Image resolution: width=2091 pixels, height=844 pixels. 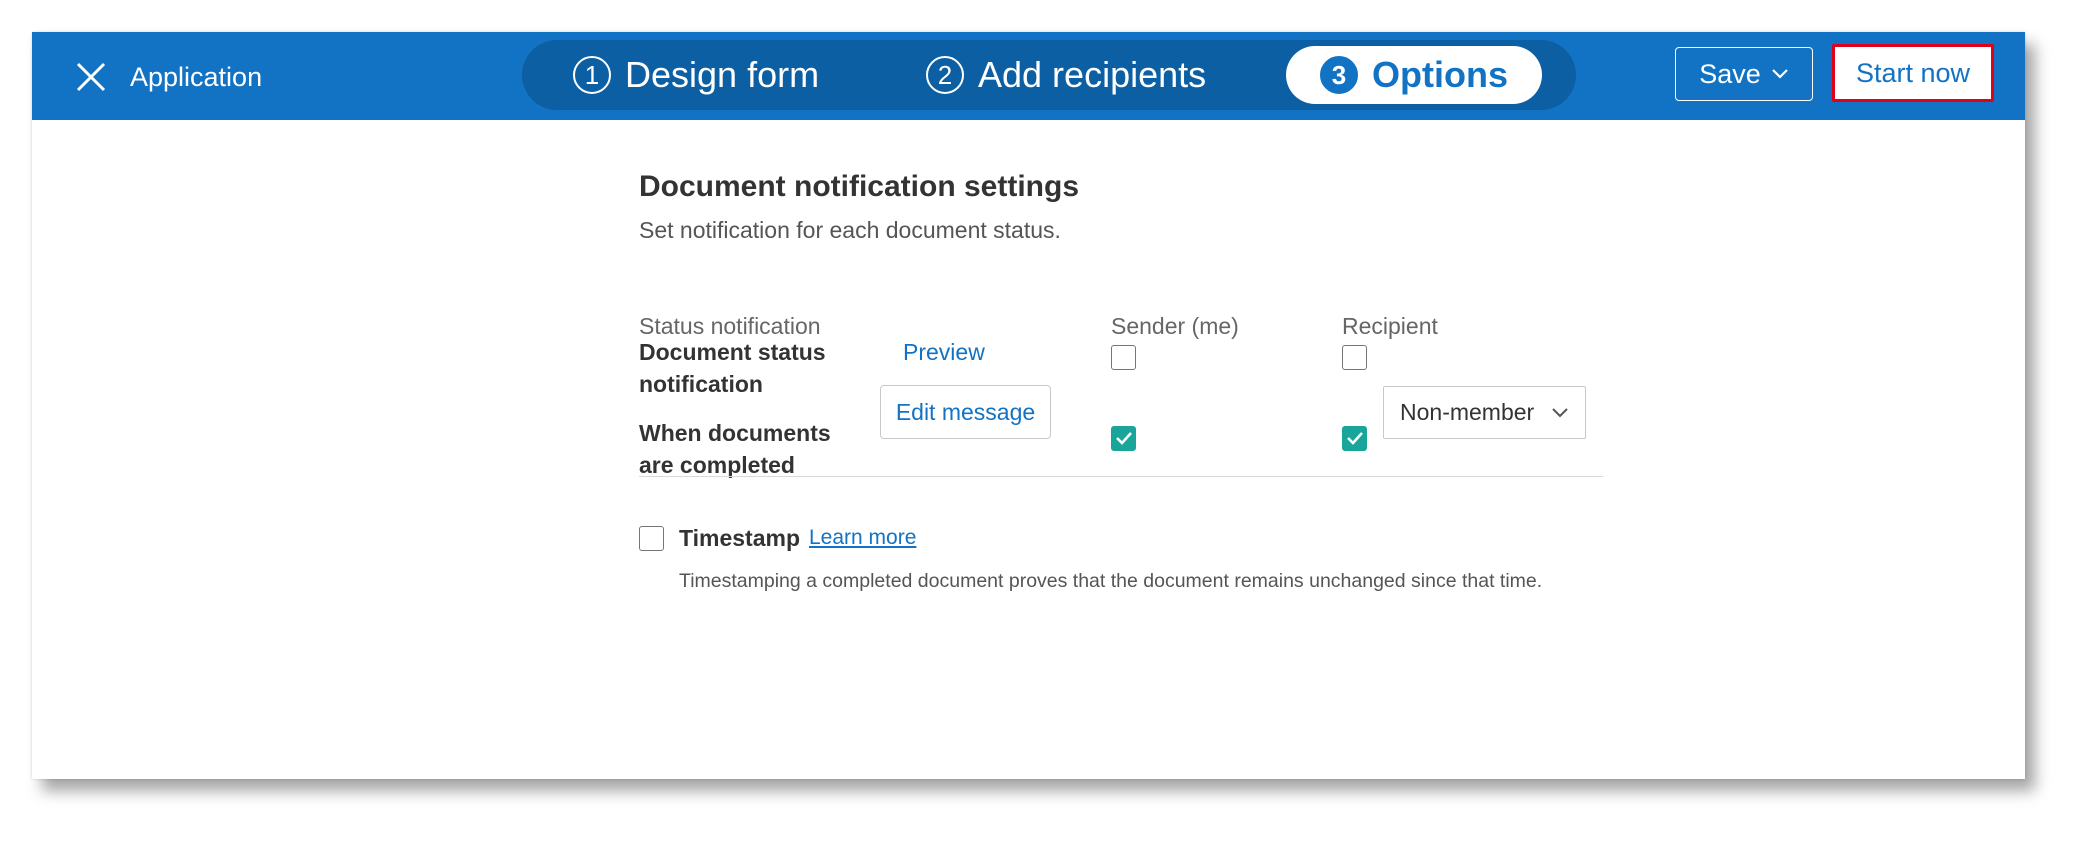 What do you see at coordinates (1390, 326) in the screenshot?
I see `column-header-recipient: Recipient` at bounding box center [1390, 326].